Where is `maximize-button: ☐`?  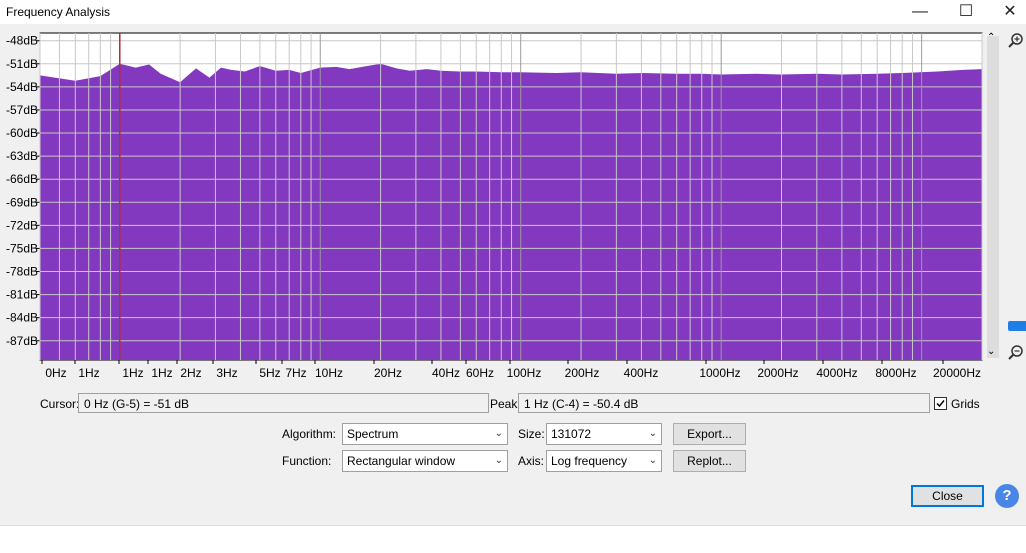
maximize-button: ☐ is located at coordinates (966, 12).